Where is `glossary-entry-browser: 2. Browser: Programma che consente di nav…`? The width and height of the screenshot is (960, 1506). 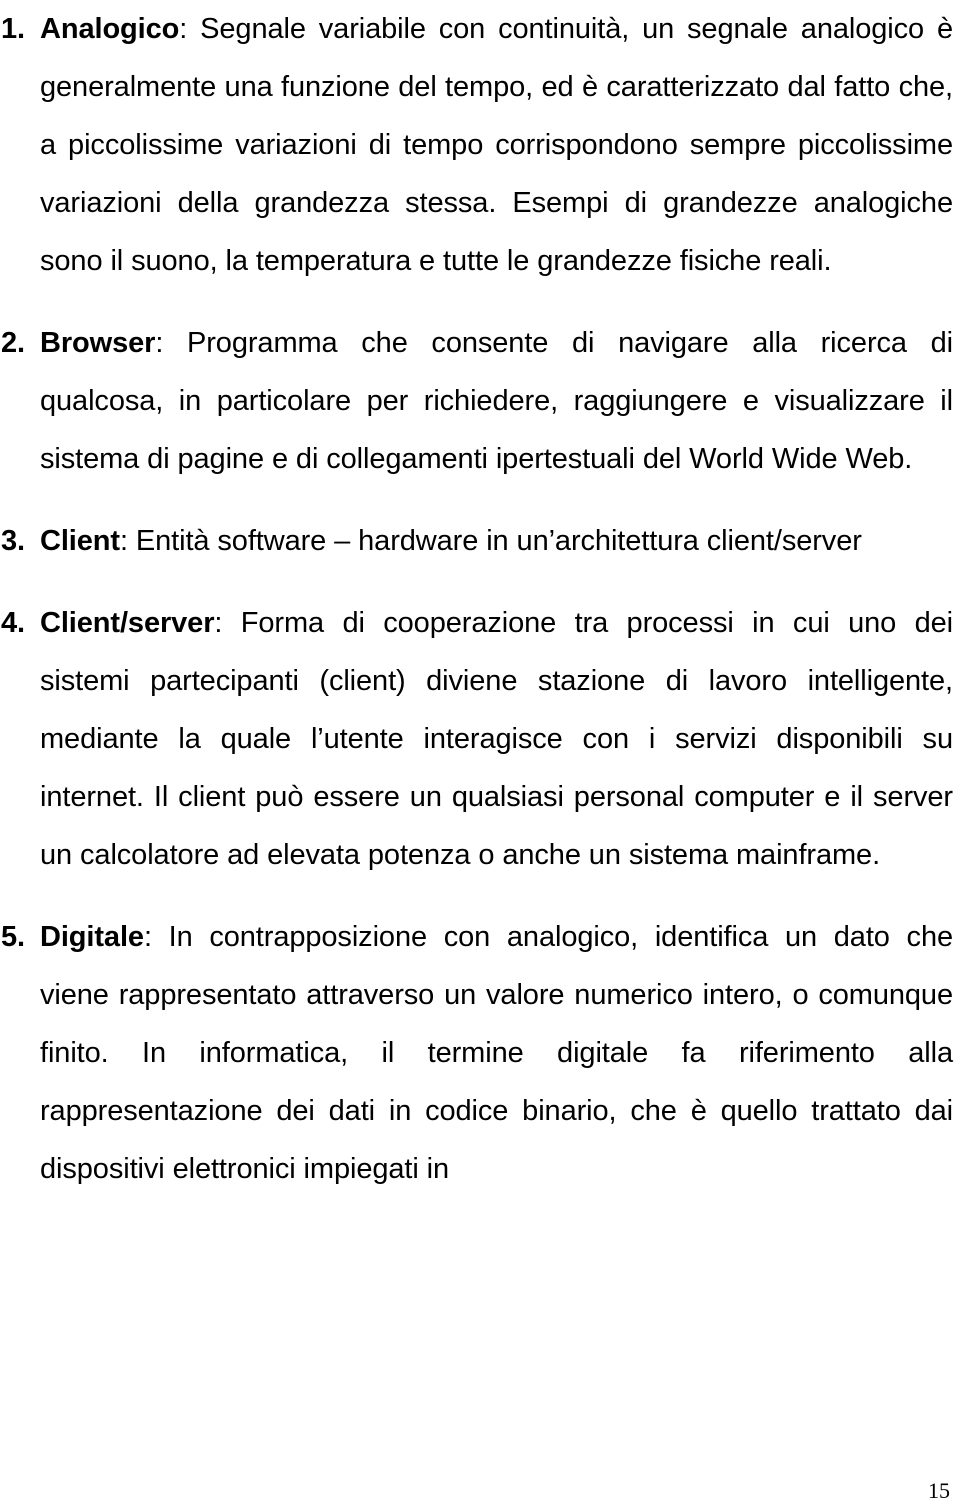 glossary-entry-browser: 2. Browser: Programma che consente di nav… is located at coordinates (476, 401).